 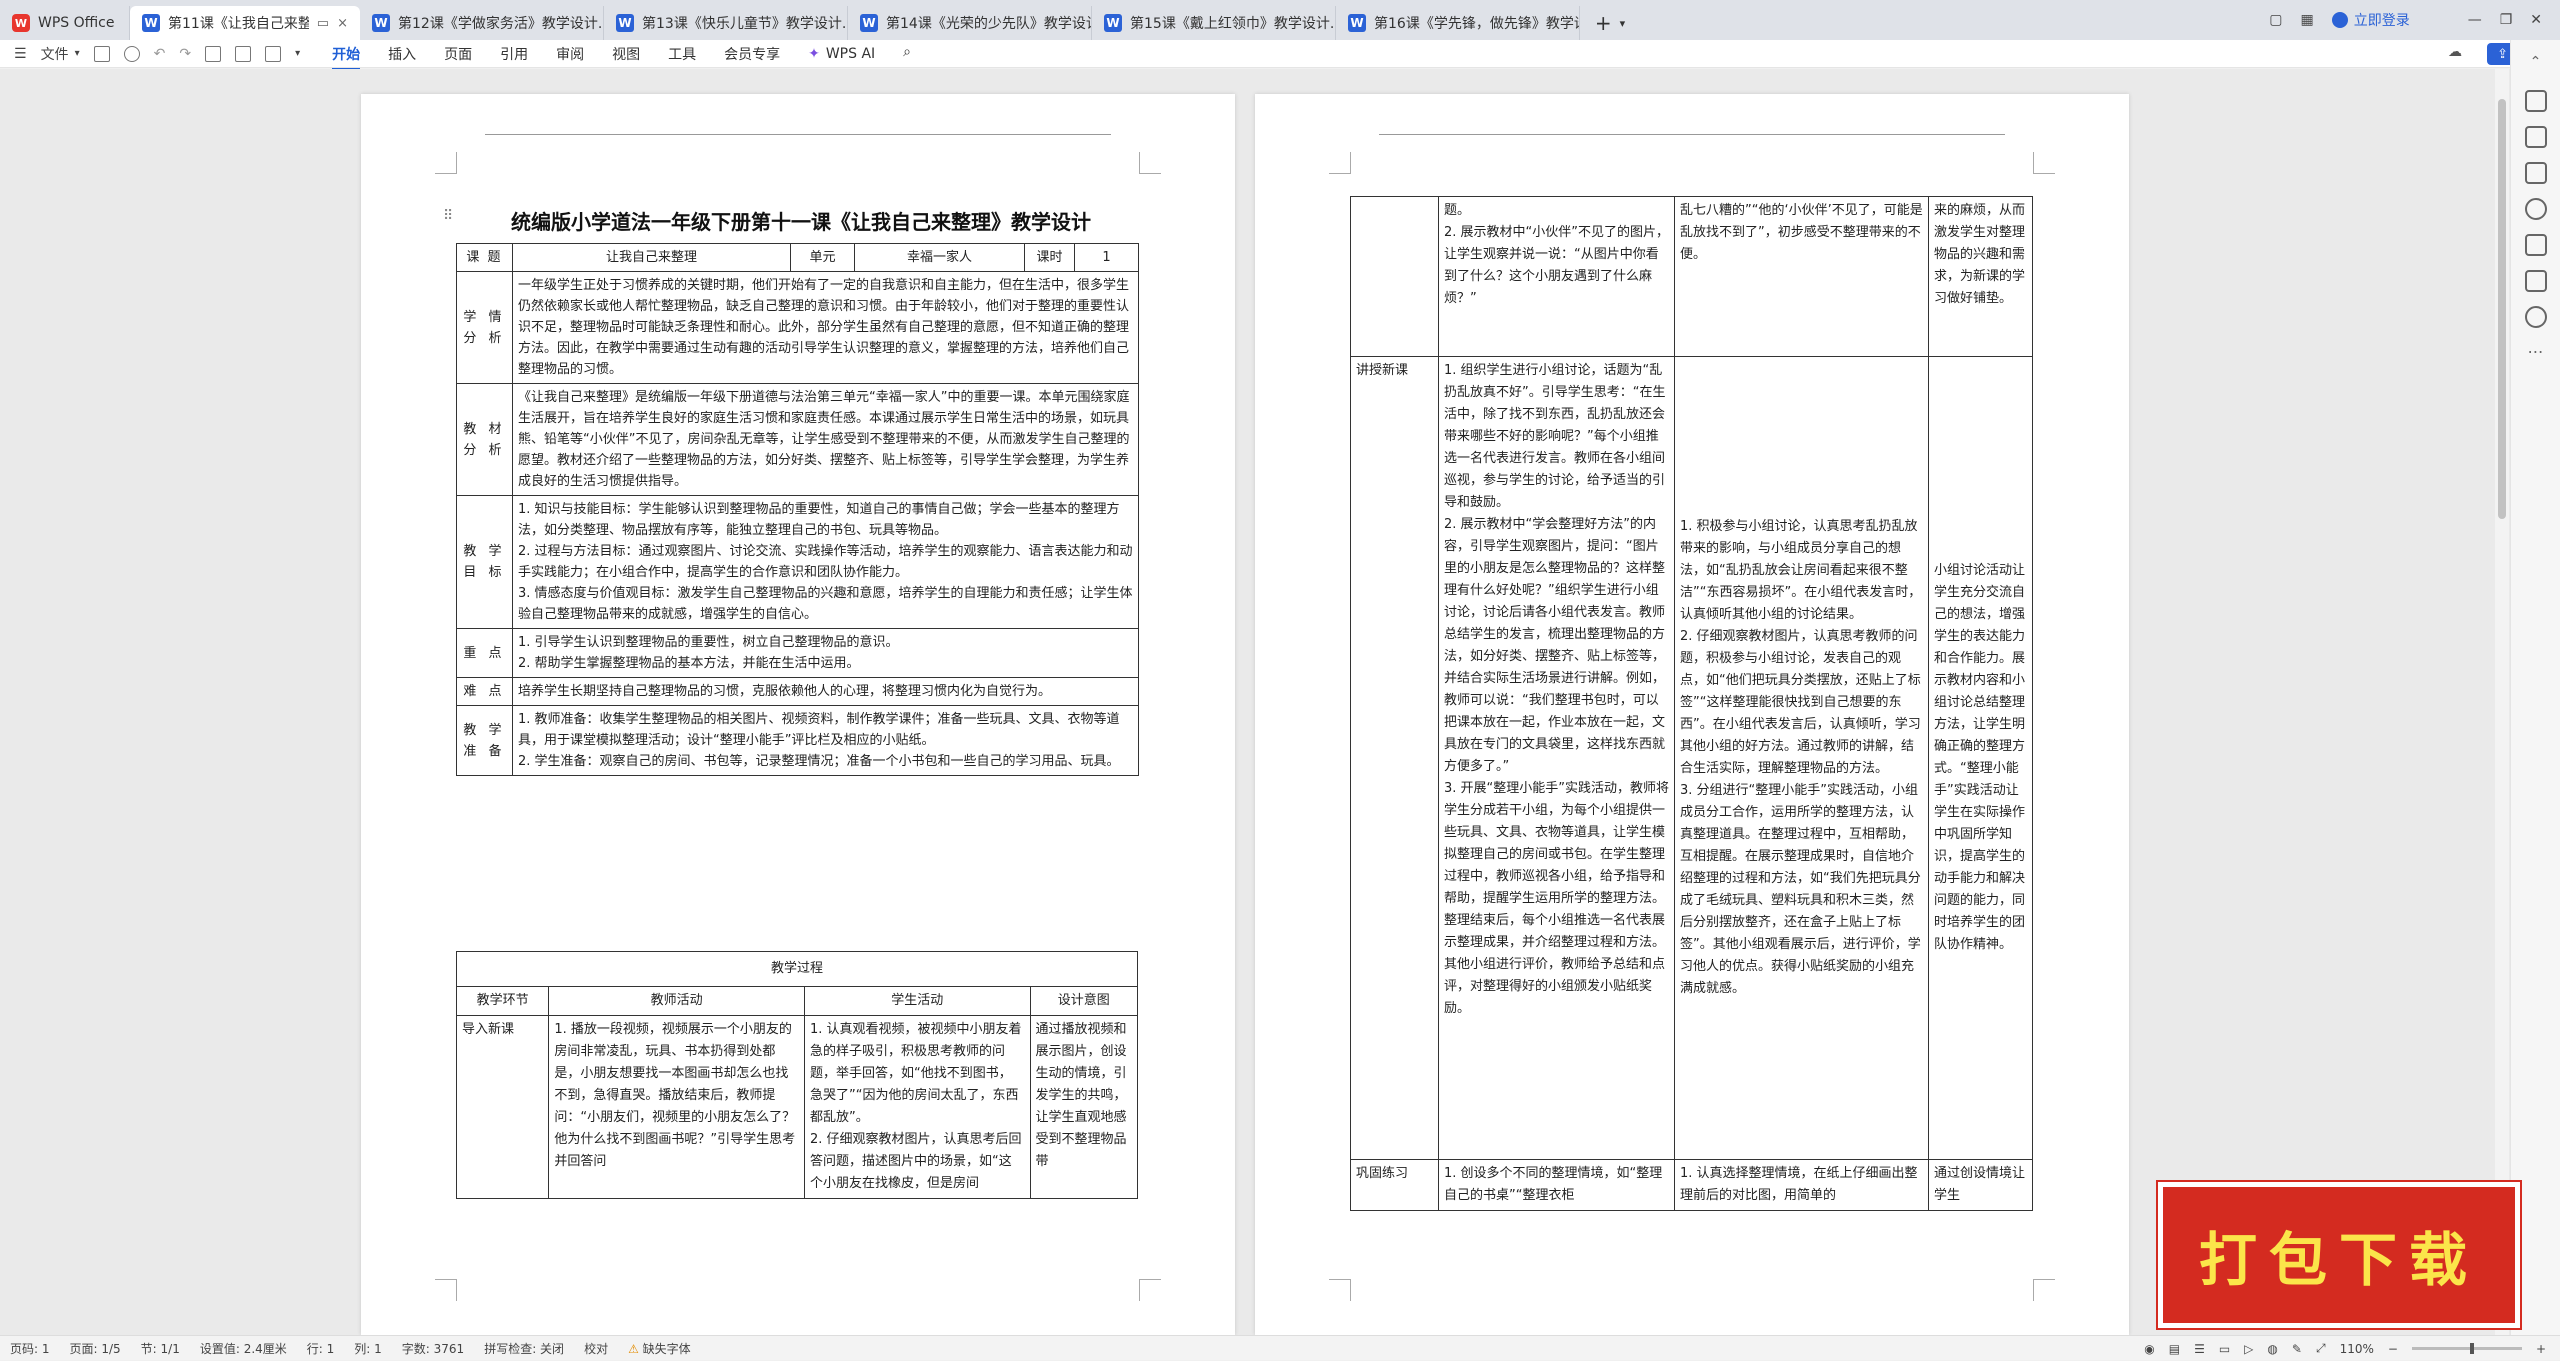 What do you see at coordinates (213, 53) in the screenshot?
I see `print-icon` at bounding box center [213, 53].